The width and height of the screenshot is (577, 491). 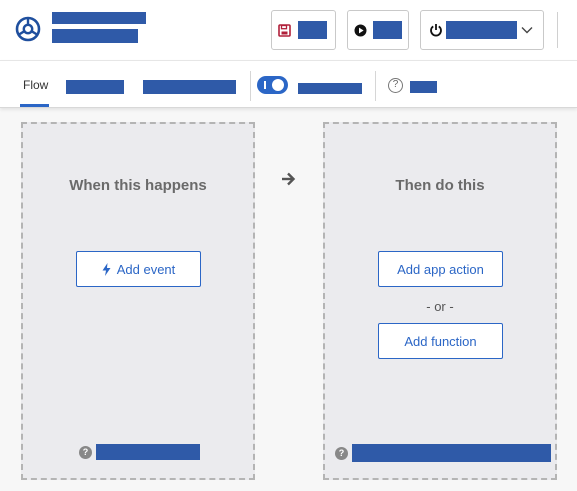 I want to click on flow-name-redacted, so click(x=99, y=18).